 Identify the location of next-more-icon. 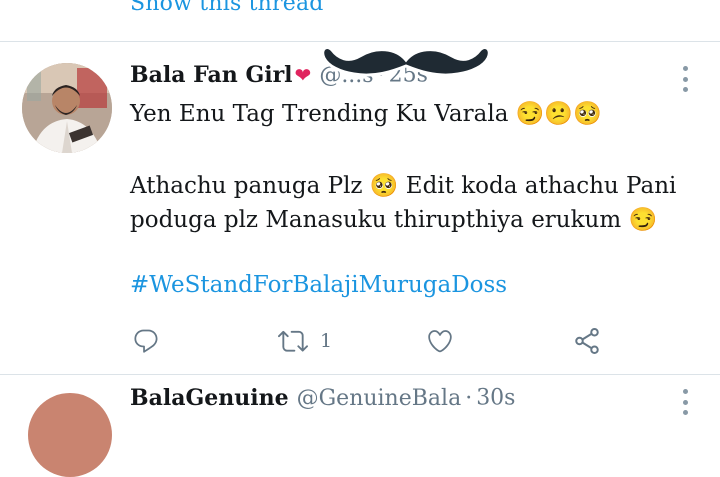
(685, 402).